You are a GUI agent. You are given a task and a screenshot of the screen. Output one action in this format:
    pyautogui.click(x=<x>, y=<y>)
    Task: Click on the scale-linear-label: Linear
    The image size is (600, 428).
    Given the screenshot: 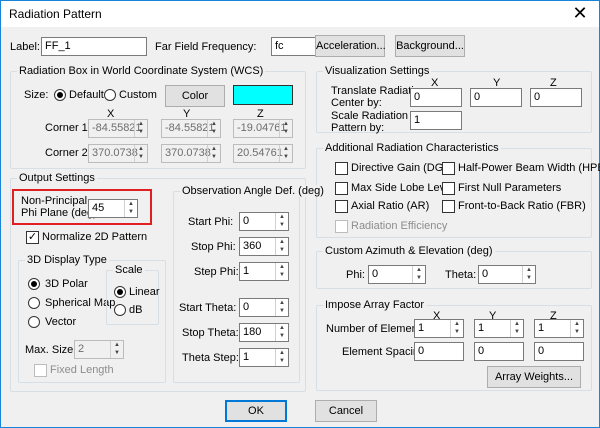 What is the action you would take?
    pyautogui.click(x=144, y=292)
    